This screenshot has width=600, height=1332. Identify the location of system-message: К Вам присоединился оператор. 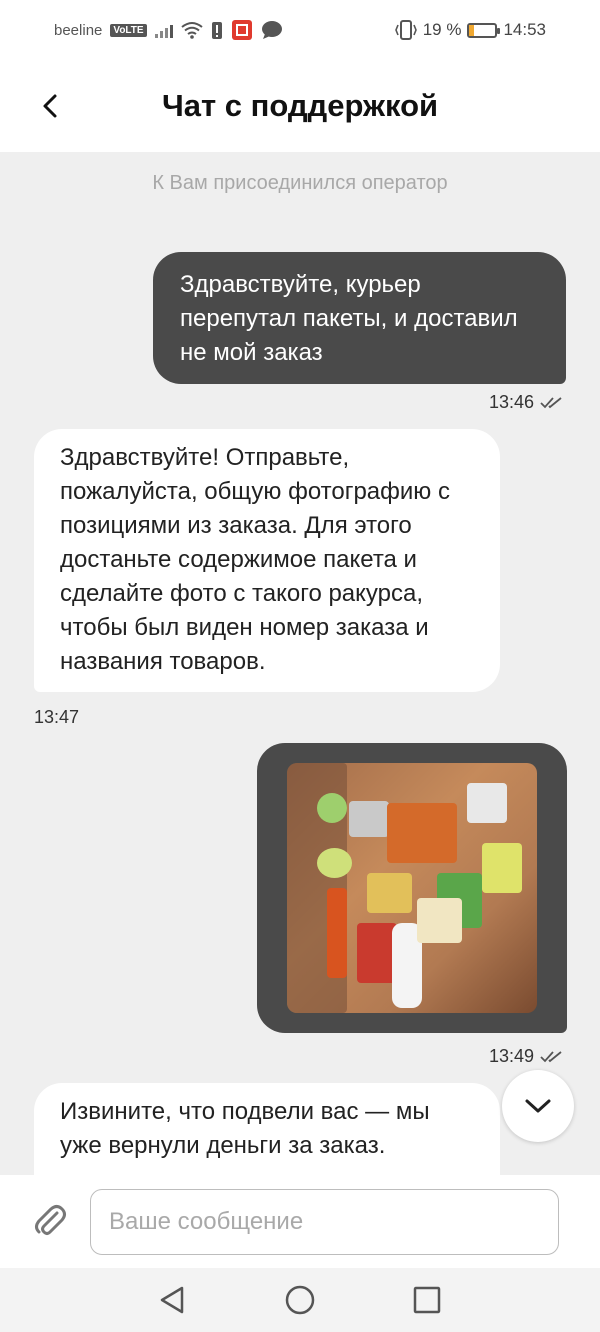
(300, 183).